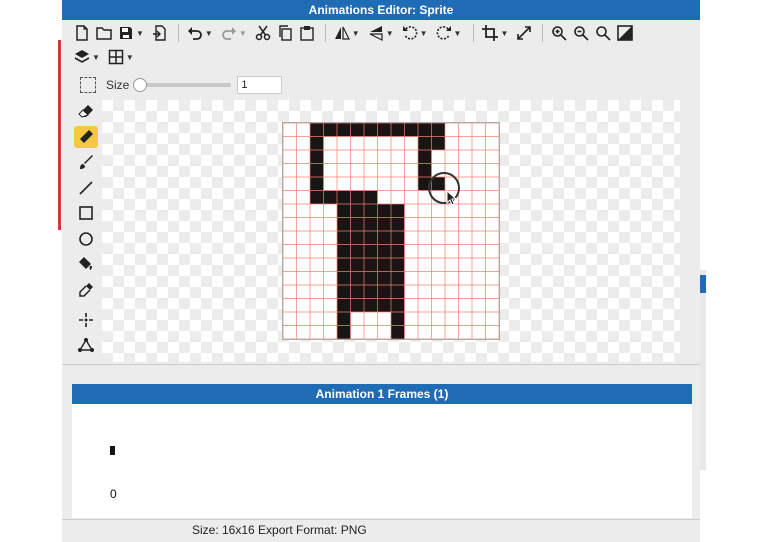 The image size is (763, 542). Describe the element at coordinates (130, 57) in the screenshot. I see `grid-caret: ▼` at that location.